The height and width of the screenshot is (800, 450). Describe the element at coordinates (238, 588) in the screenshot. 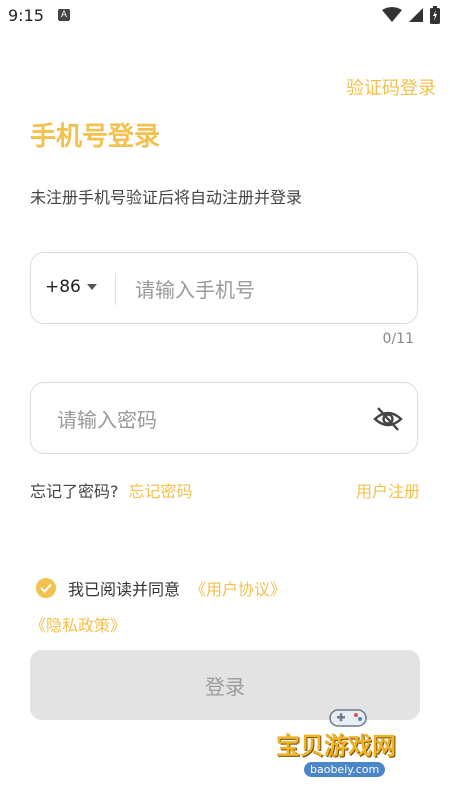

I see `user-agreement-link: 《用户协议》` at that location.